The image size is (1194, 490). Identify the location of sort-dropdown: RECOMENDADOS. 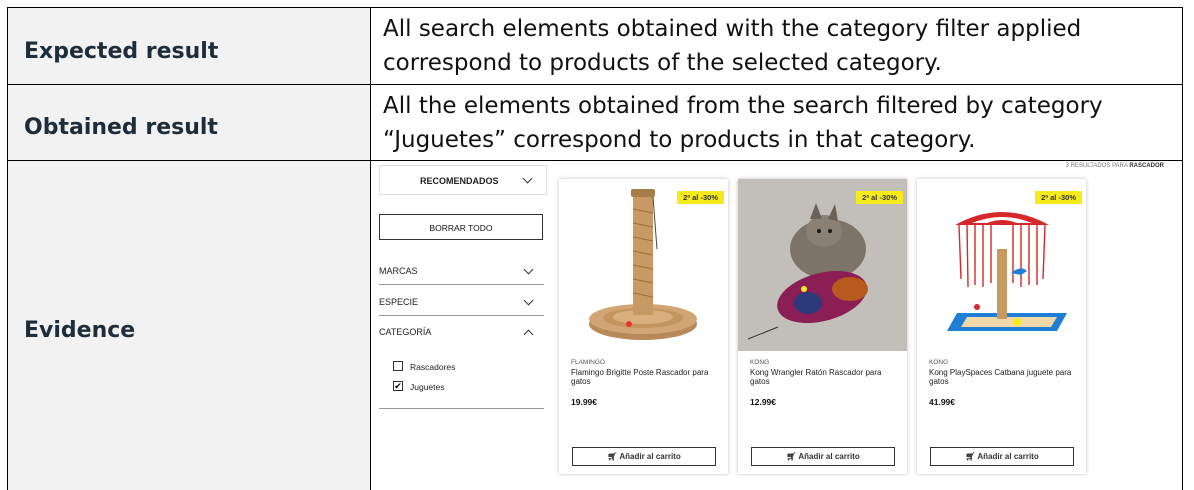
(463, 180).